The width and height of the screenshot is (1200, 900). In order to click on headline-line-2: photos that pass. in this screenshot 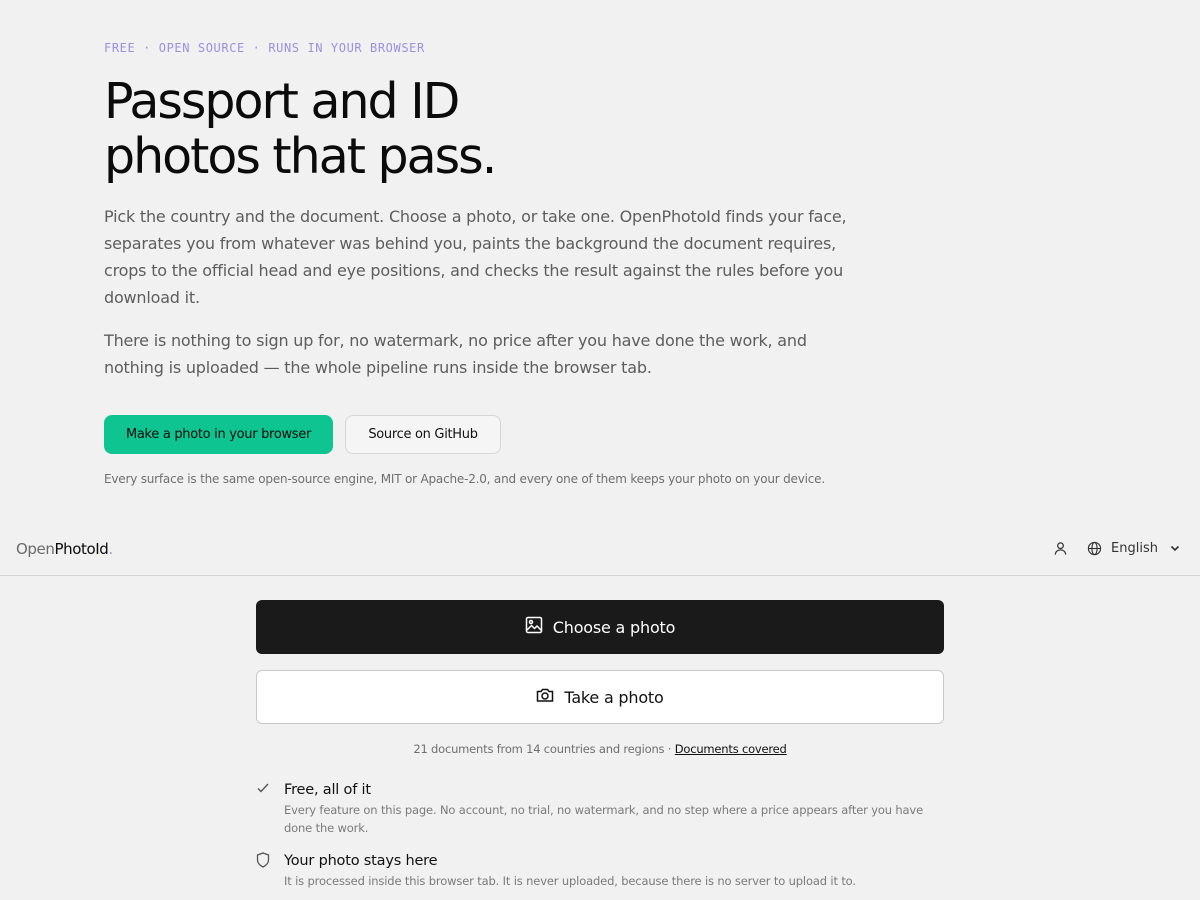, I will do `click(300, 156)`.